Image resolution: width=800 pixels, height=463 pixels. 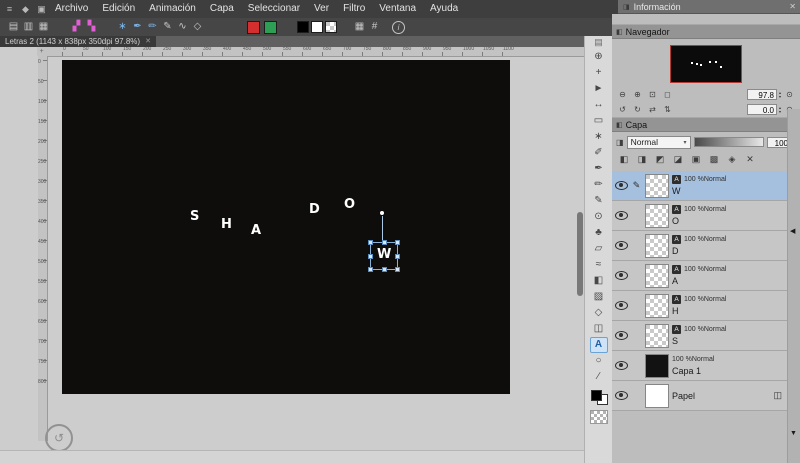 What do you see at coordinates (122, 27) in the screenshot?
I see `wand-command-icon: ∗` at bounding box center [122, 27].